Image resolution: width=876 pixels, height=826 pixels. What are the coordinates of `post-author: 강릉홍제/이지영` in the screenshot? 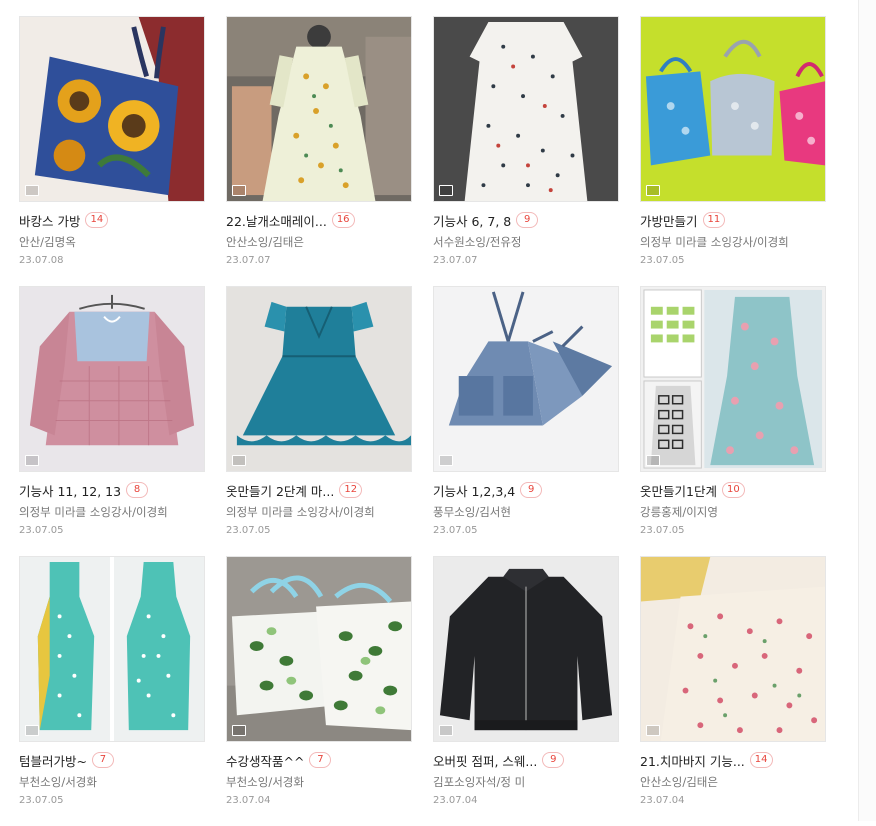 It's located at (679, 512).